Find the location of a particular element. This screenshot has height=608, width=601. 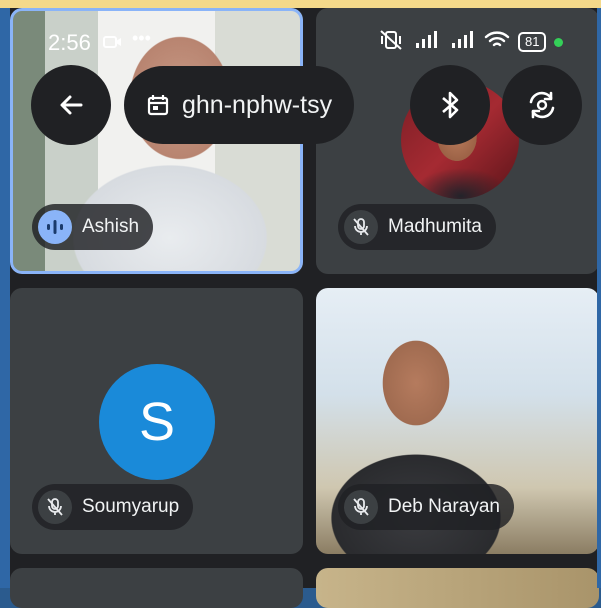

participant-name: Soumyarup is located at coordinates (131, 506).